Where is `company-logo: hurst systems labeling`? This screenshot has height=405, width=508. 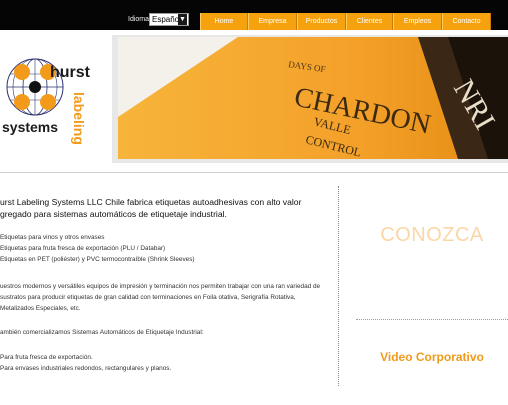 company-logo: hurst systems labeling is located at coordinates (50, 107).